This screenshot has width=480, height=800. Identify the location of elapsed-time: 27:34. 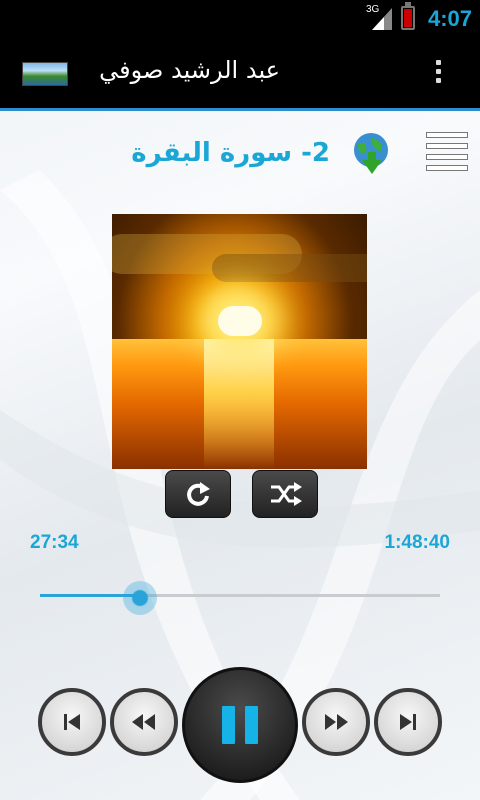
(54, 542).